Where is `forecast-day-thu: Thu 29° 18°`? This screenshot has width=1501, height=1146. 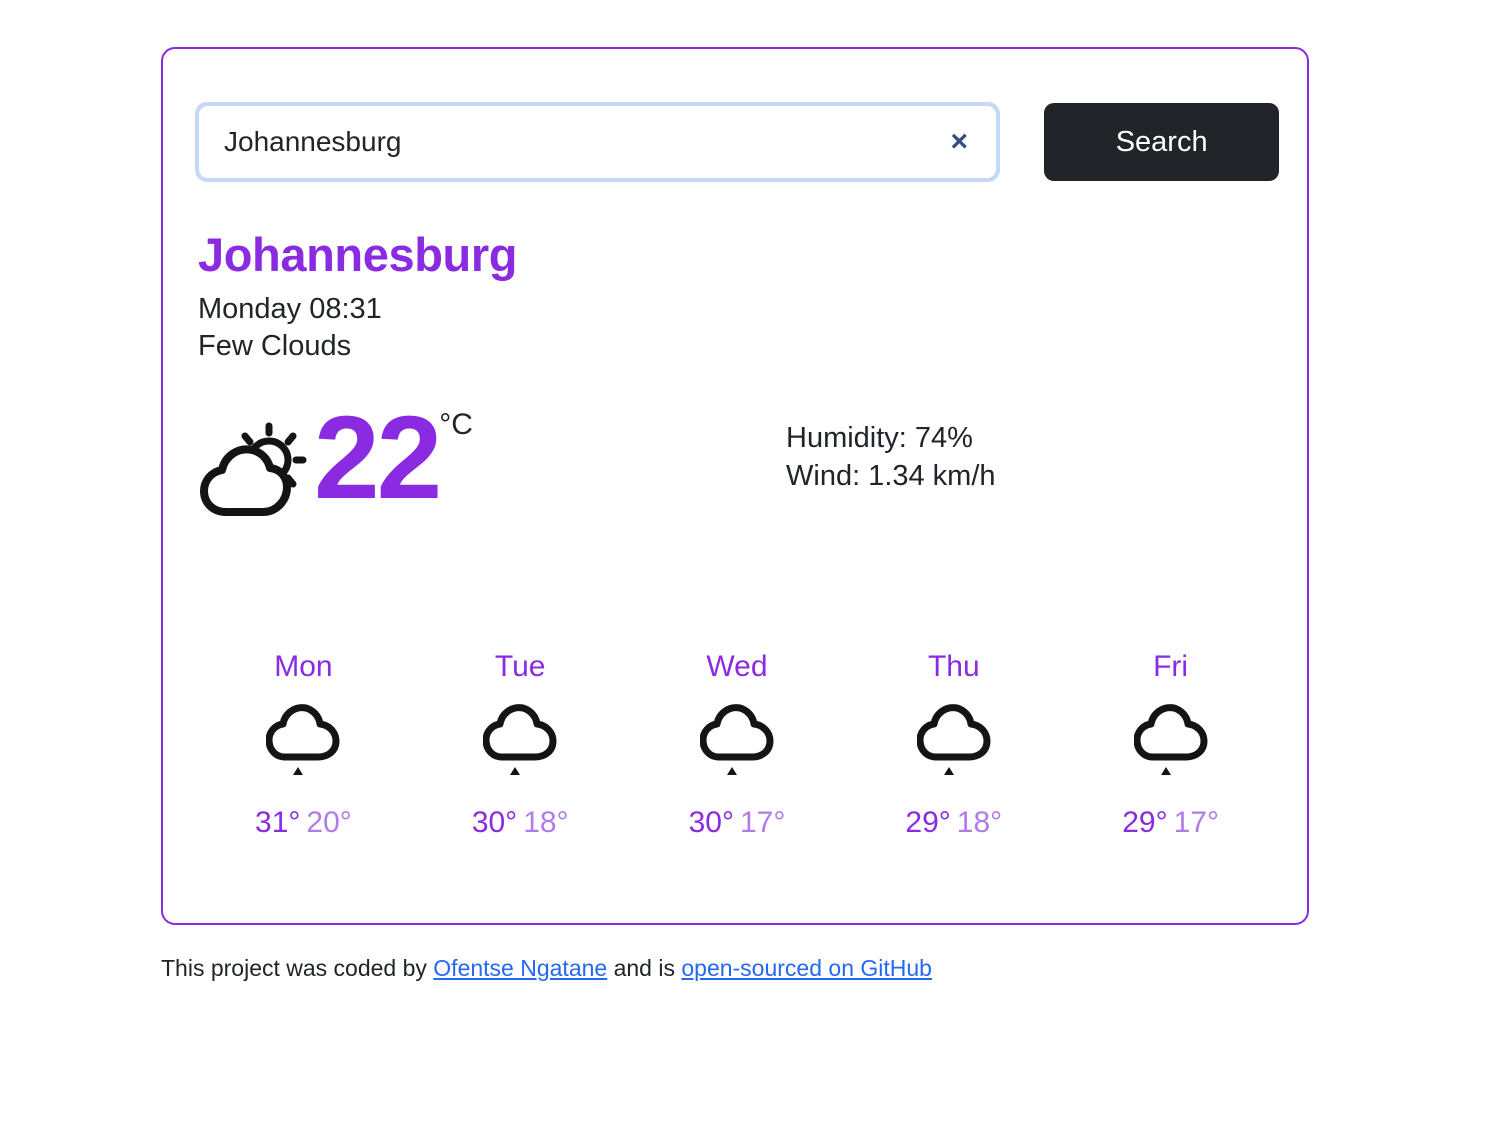 forecast-day-thu: Thu 29° 18° is located at coordinates (953, 745).